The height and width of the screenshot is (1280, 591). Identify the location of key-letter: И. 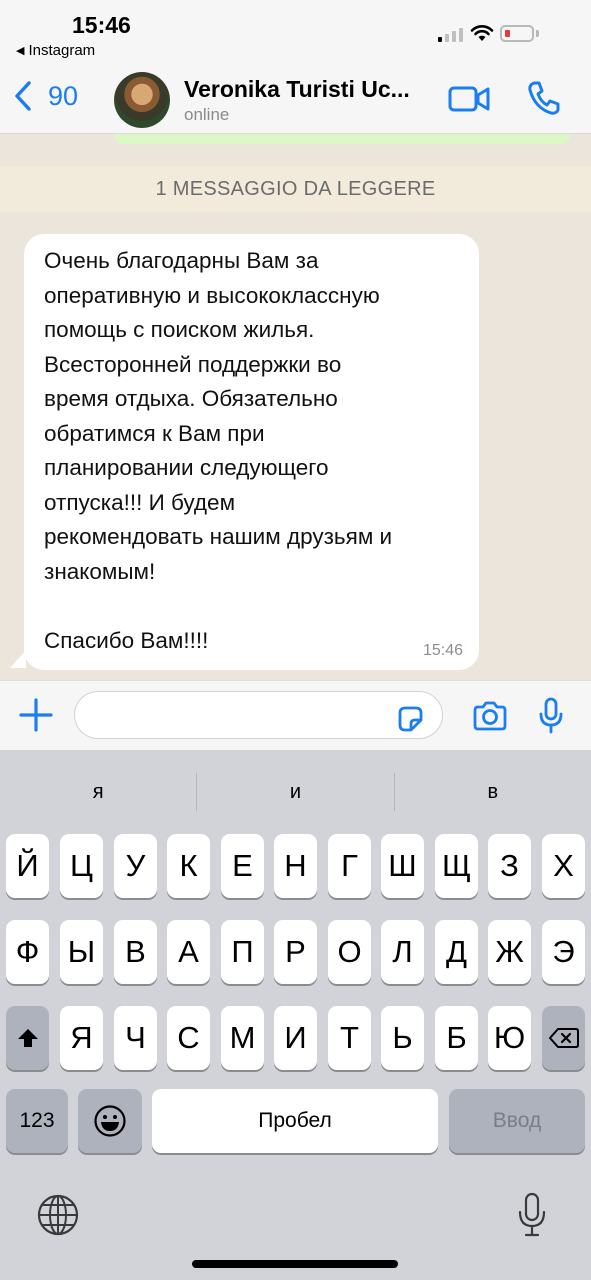
(295, 1038).